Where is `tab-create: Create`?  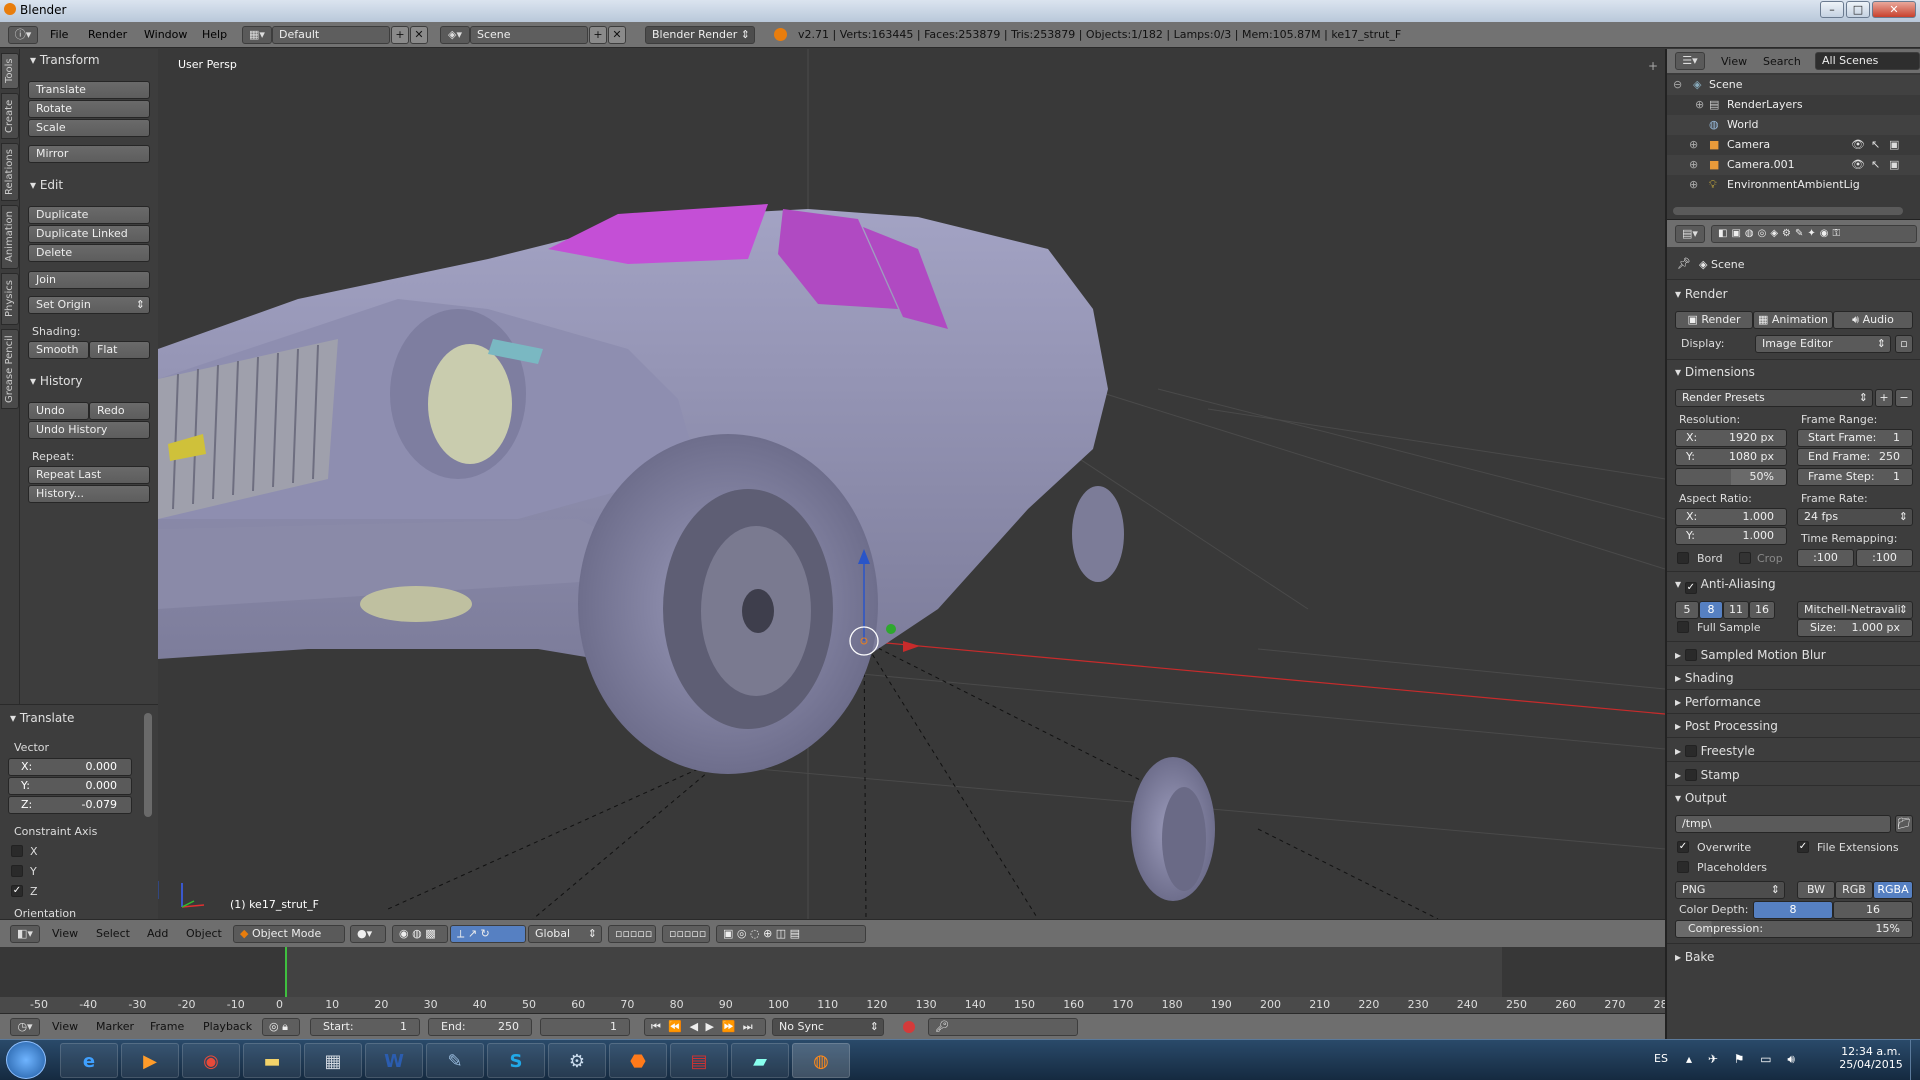 tab-create: Create is located at coordinates (10, 116).